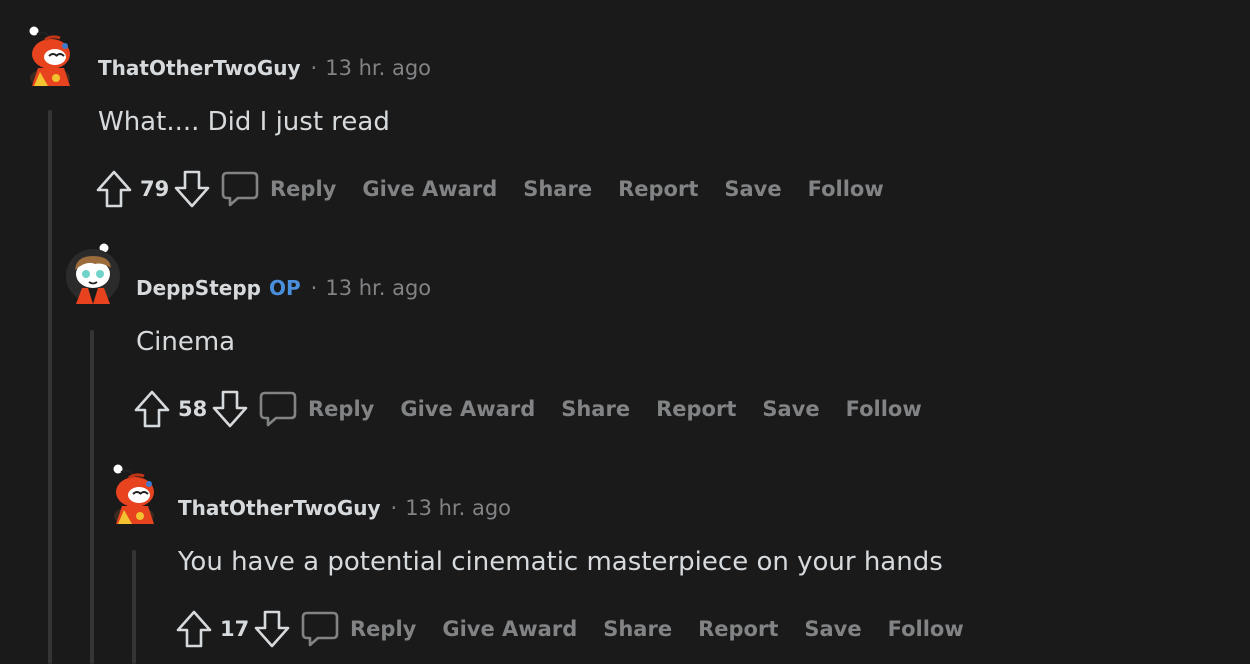 This screenshot has height=664, width=1250. Describe the element at coordinates (244, 122) in the screenshot. I see `comment-body: What.... Did I just read` at that location.